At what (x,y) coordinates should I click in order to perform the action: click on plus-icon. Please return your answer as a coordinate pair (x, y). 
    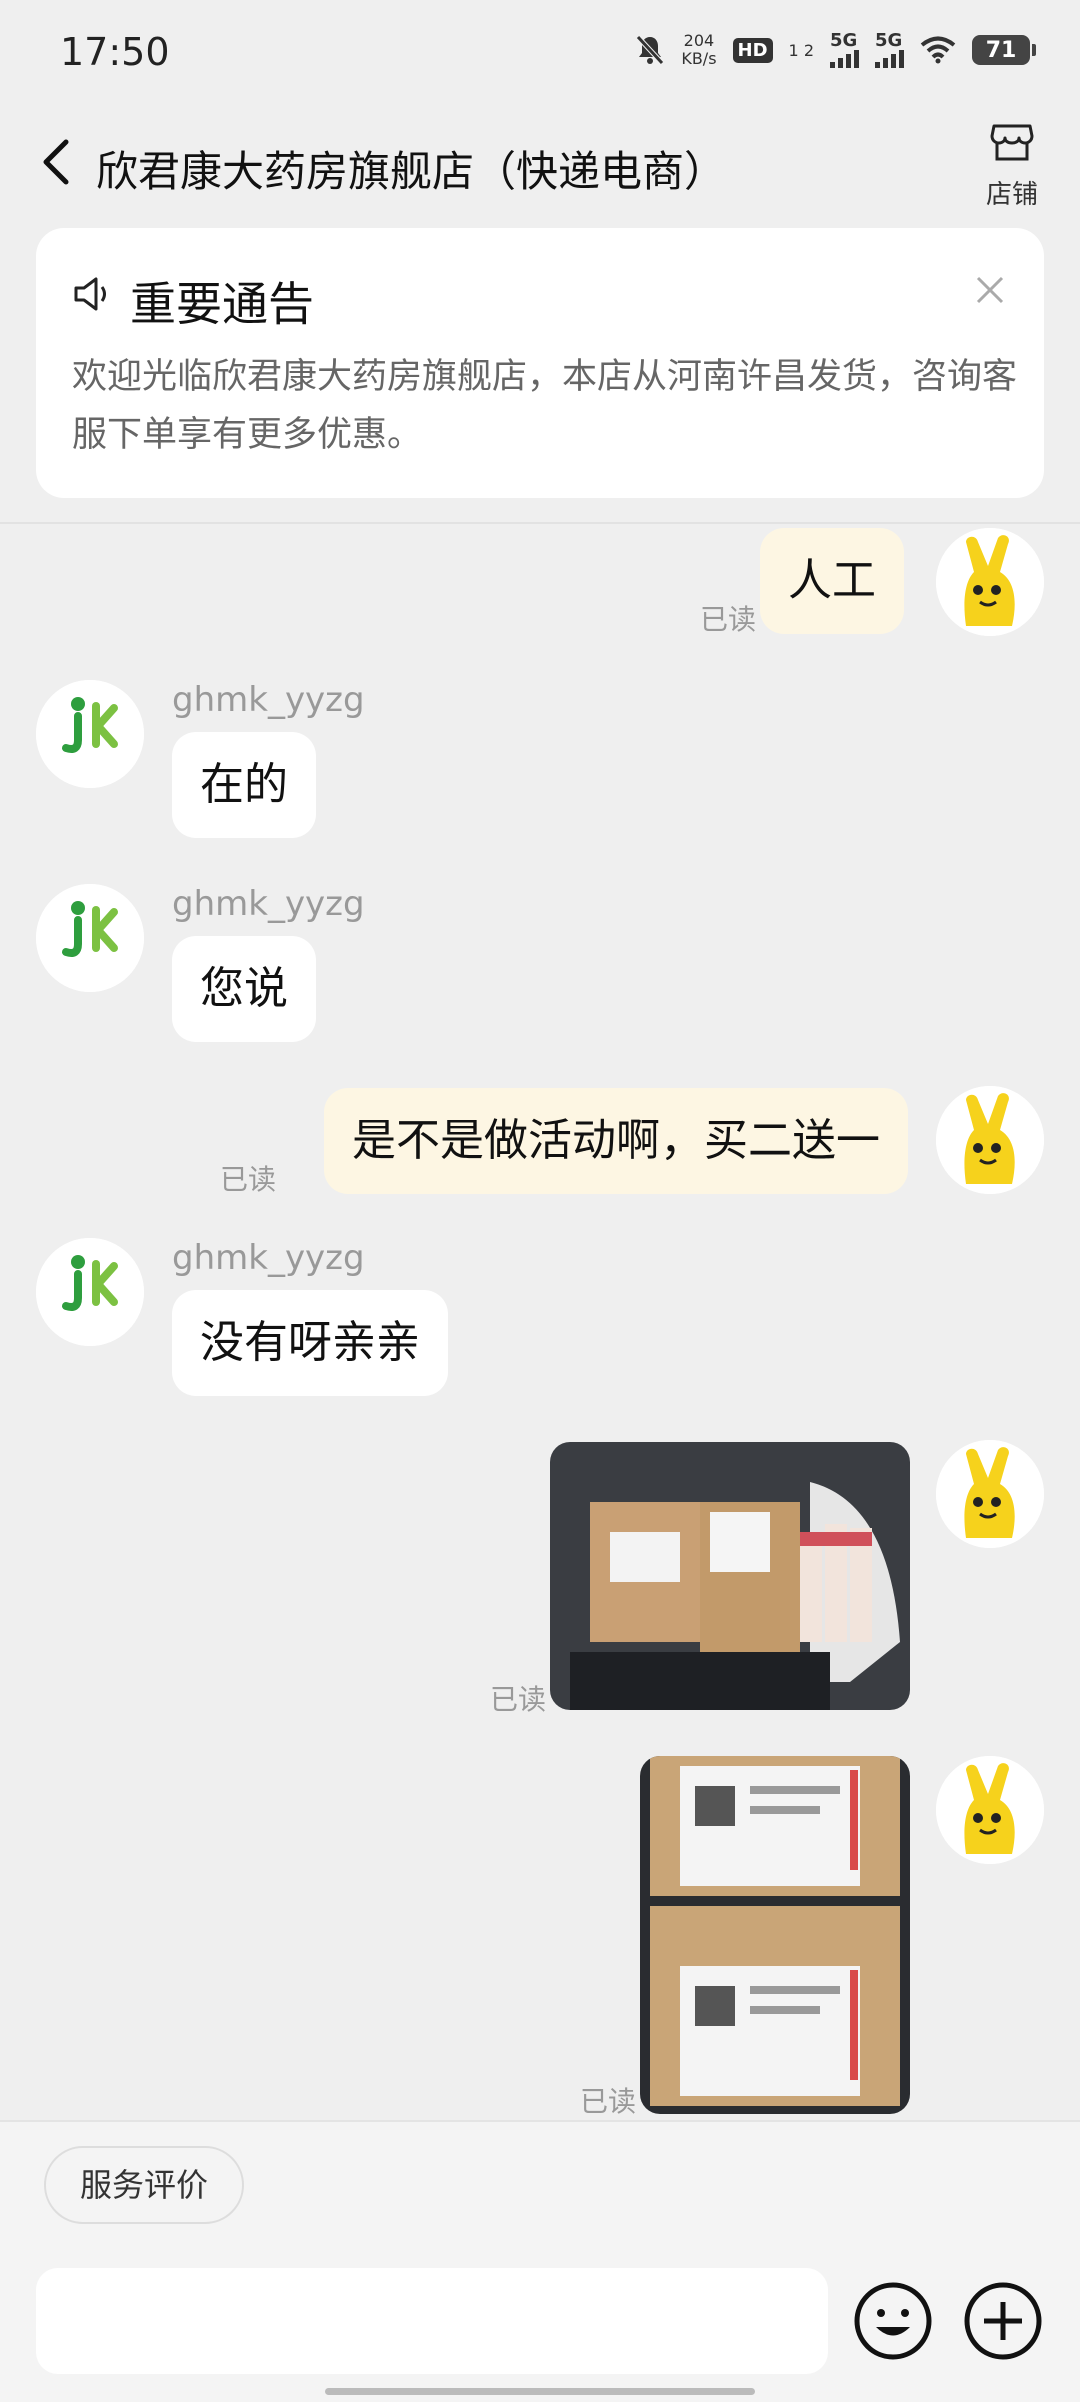
    Looking at the image, I should click on (1003, 2321).